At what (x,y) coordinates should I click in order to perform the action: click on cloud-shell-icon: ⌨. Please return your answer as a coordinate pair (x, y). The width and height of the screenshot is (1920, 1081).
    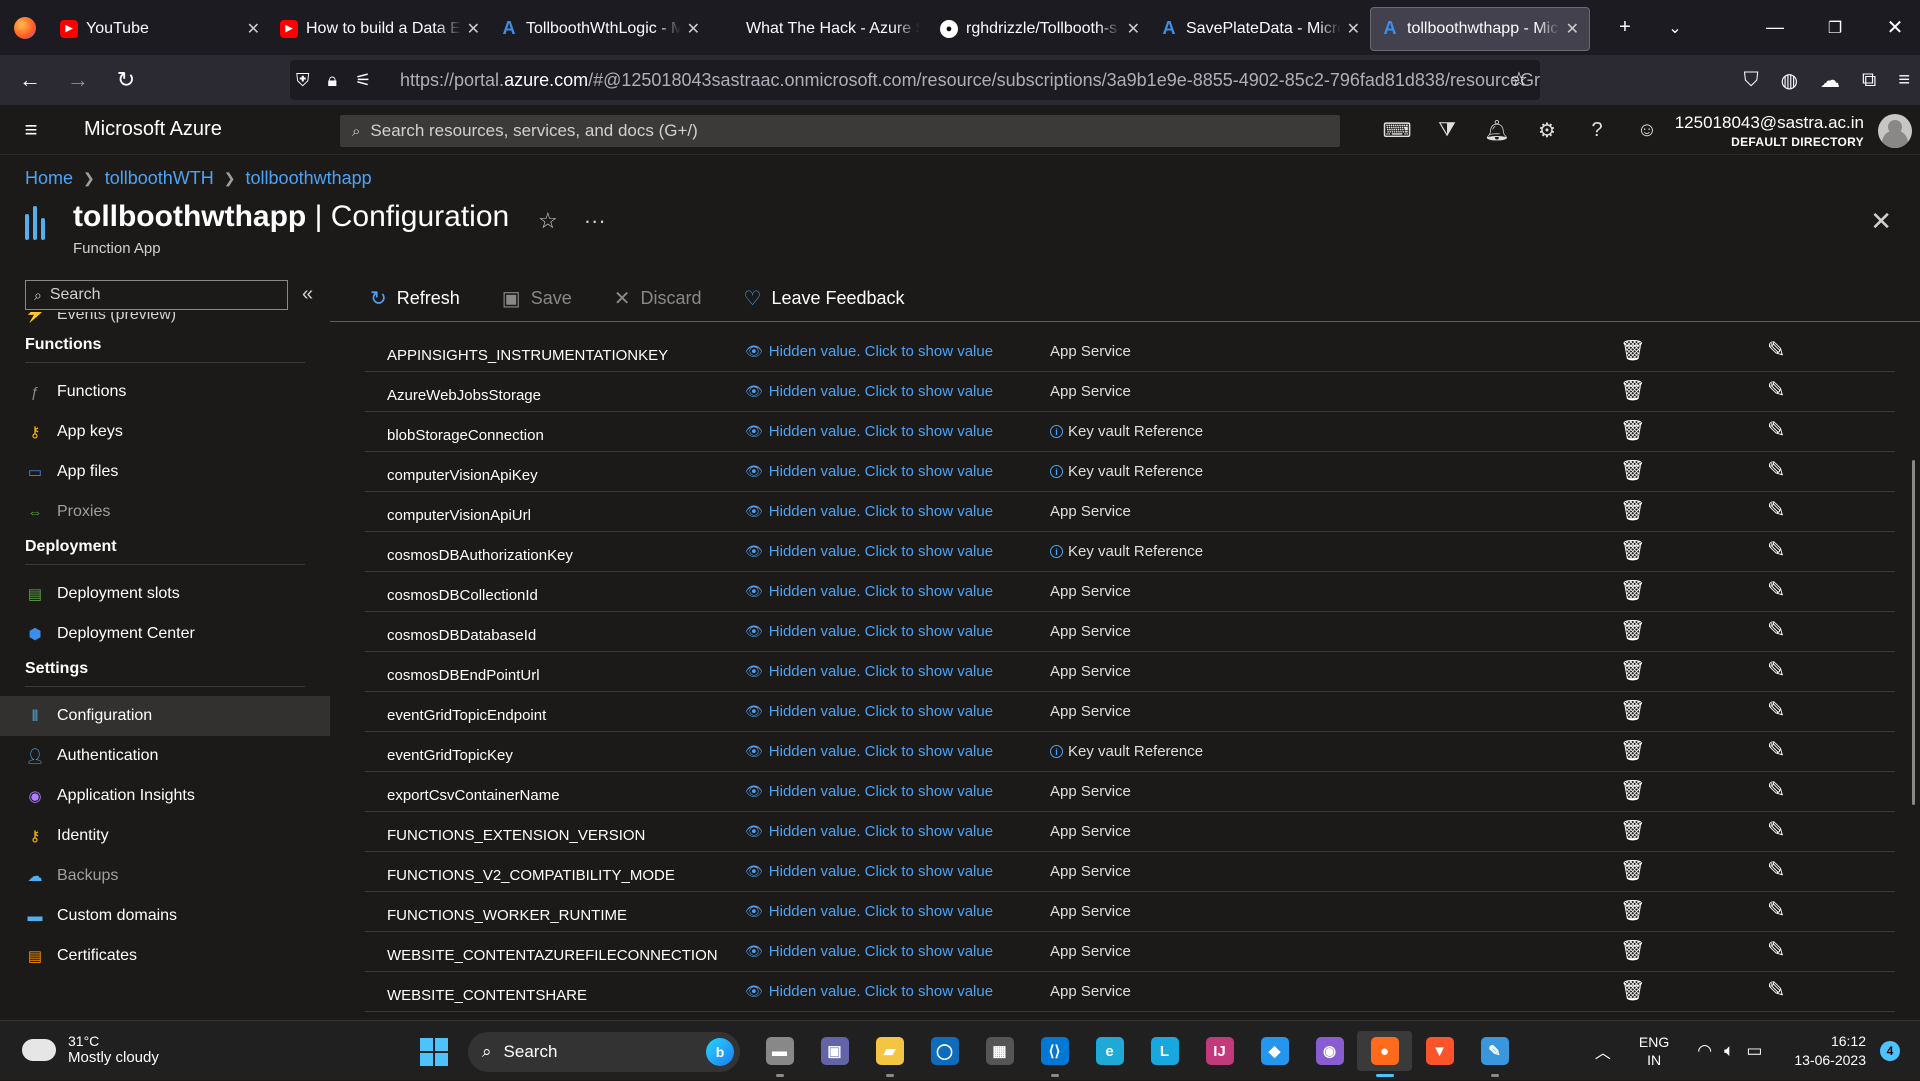
    Looking at the image, I should click on (1397, 130).